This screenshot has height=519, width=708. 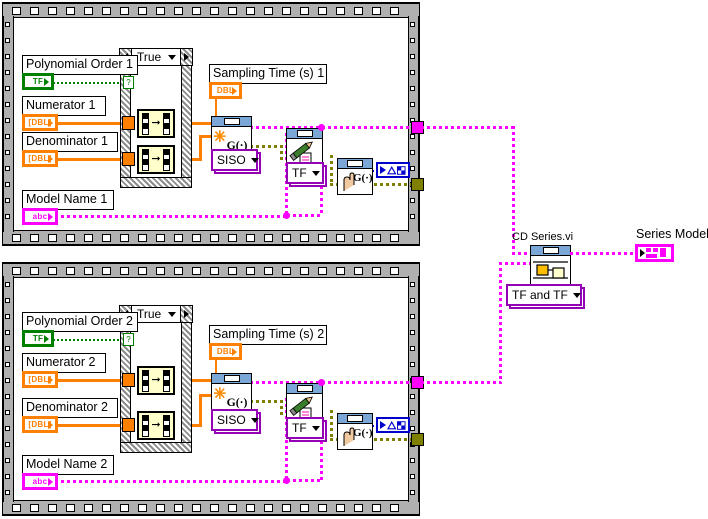 I want to click on wire-denominator-2-in, so click(x=87, y=425).